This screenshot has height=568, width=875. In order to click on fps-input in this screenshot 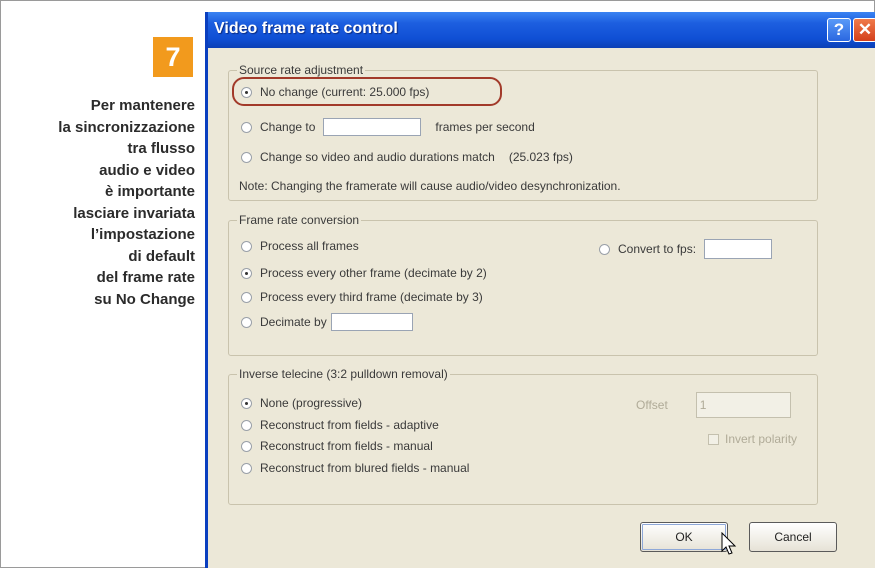, I will do `click(372, 127)`.